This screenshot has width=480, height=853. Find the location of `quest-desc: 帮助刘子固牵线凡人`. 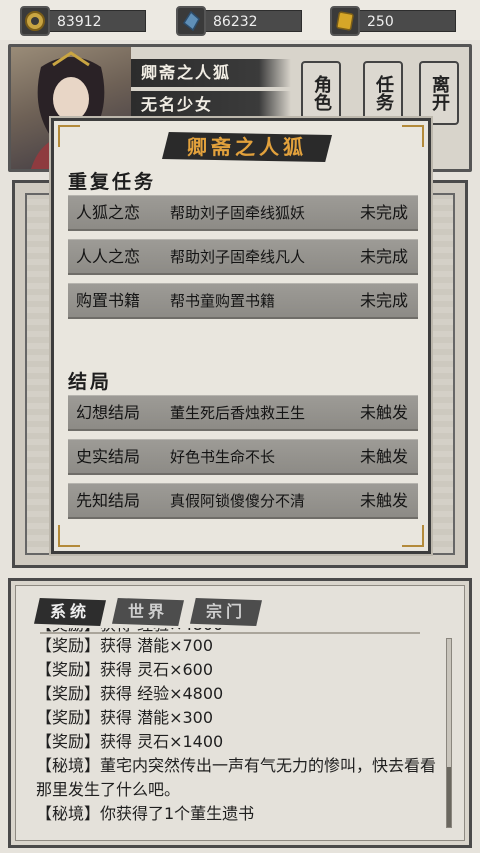

quest-desc: 帮助刘子固牵线凡人 is located at coordinates (238, 257).